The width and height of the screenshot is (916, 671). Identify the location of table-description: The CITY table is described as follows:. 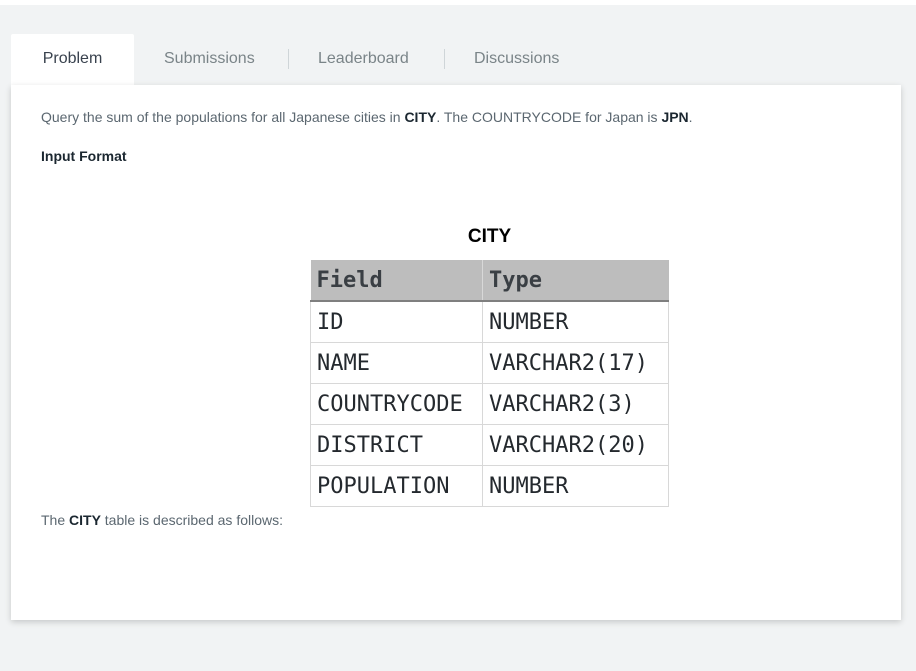
(162, 520).